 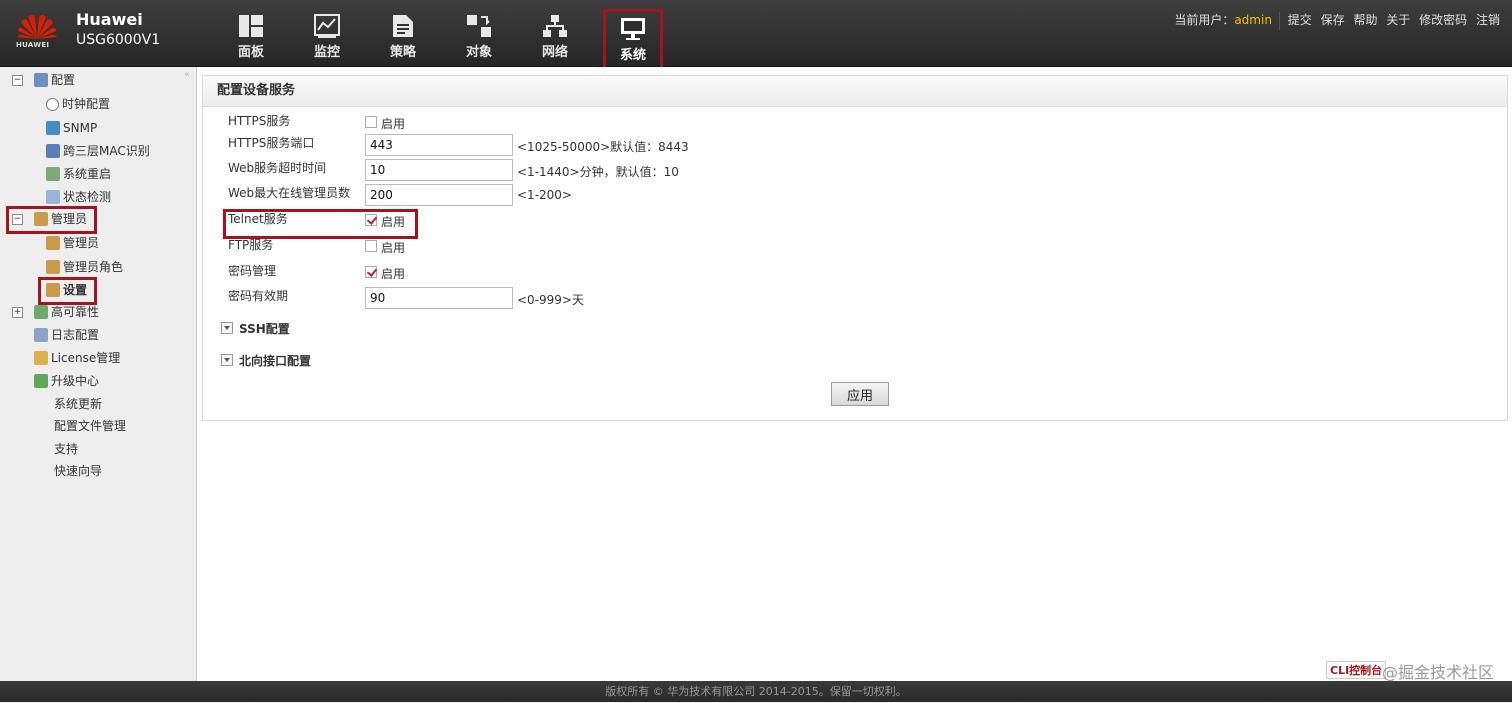 I want to click on brand-name: Huawei, so click(x=109, y=19).